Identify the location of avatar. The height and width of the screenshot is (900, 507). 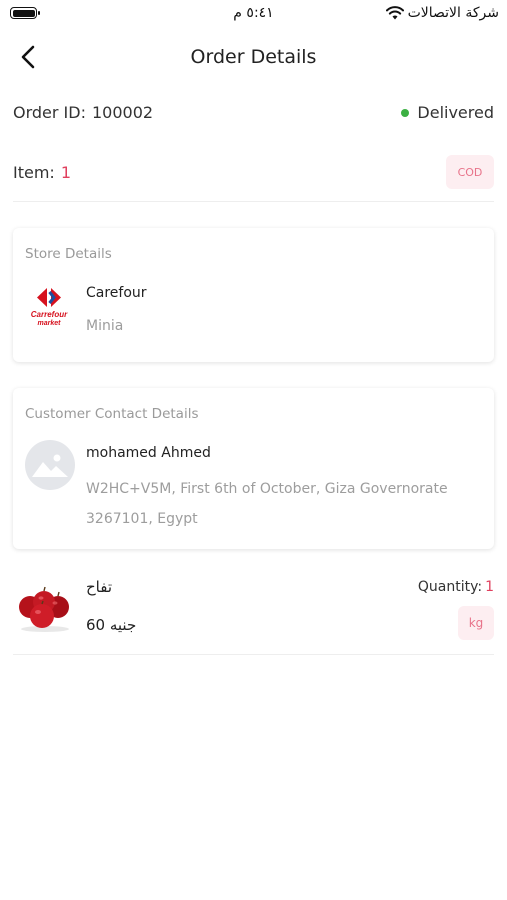
(50, 465).